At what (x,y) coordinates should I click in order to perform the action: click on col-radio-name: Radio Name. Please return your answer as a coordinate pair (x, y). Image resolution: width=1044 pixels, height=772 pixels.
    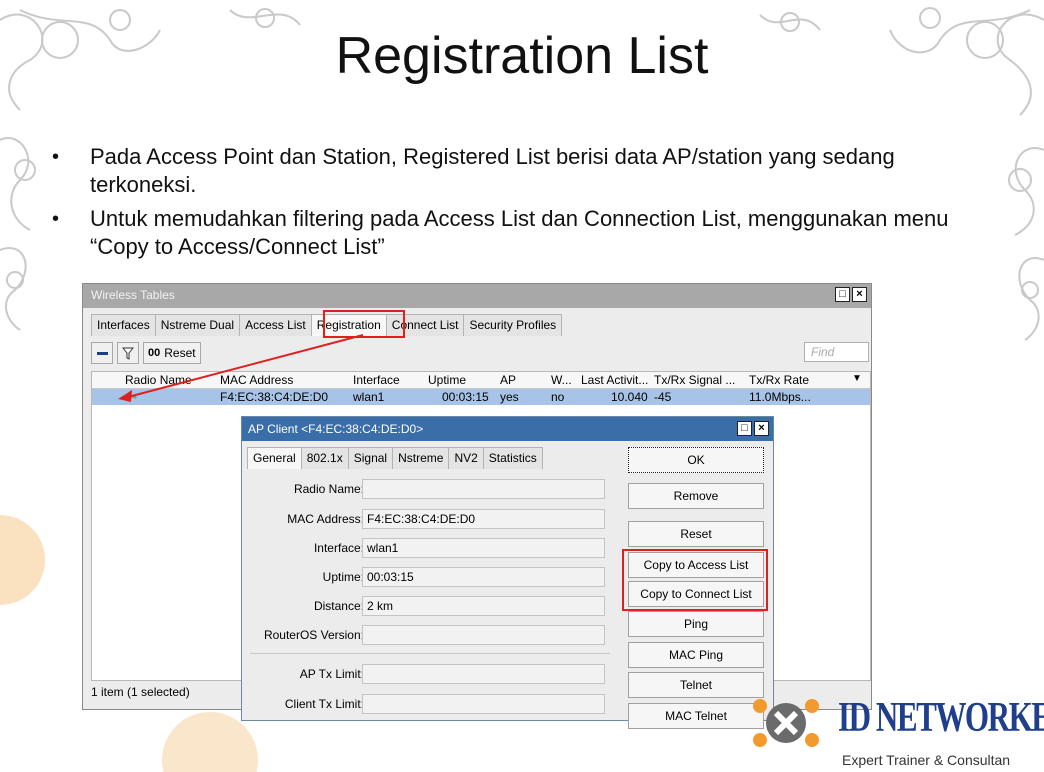
    Looking at the image, I should click on (158, 380).